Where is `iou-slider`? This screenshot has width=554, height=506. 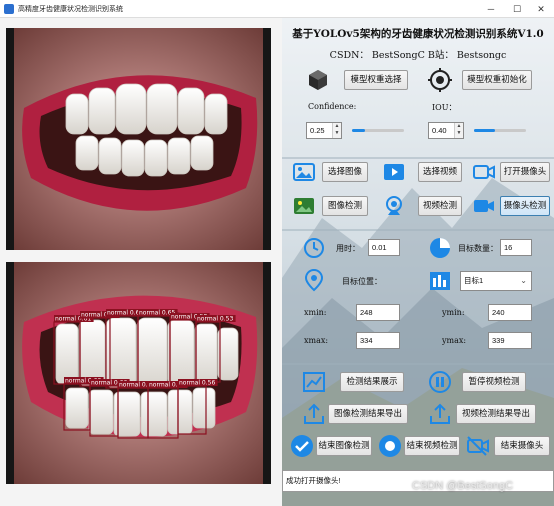
iou-slider is located at coordinates (500, 130).